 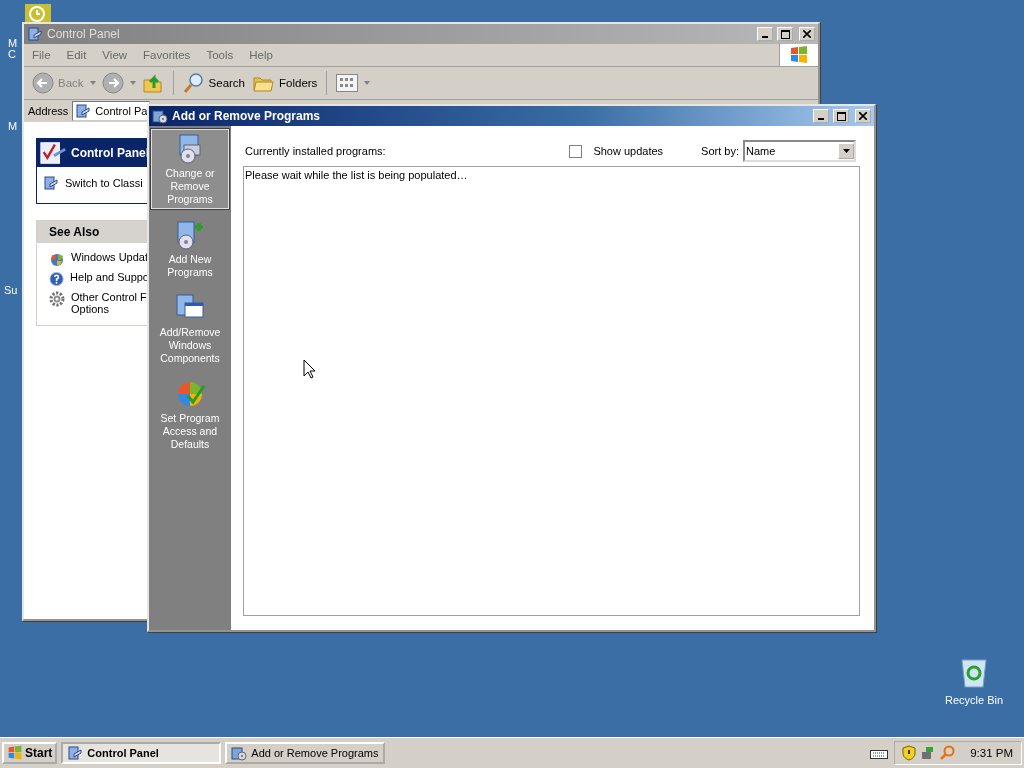 I want to click on taskbar-button: Control Panel, so click(x=141, y=753).